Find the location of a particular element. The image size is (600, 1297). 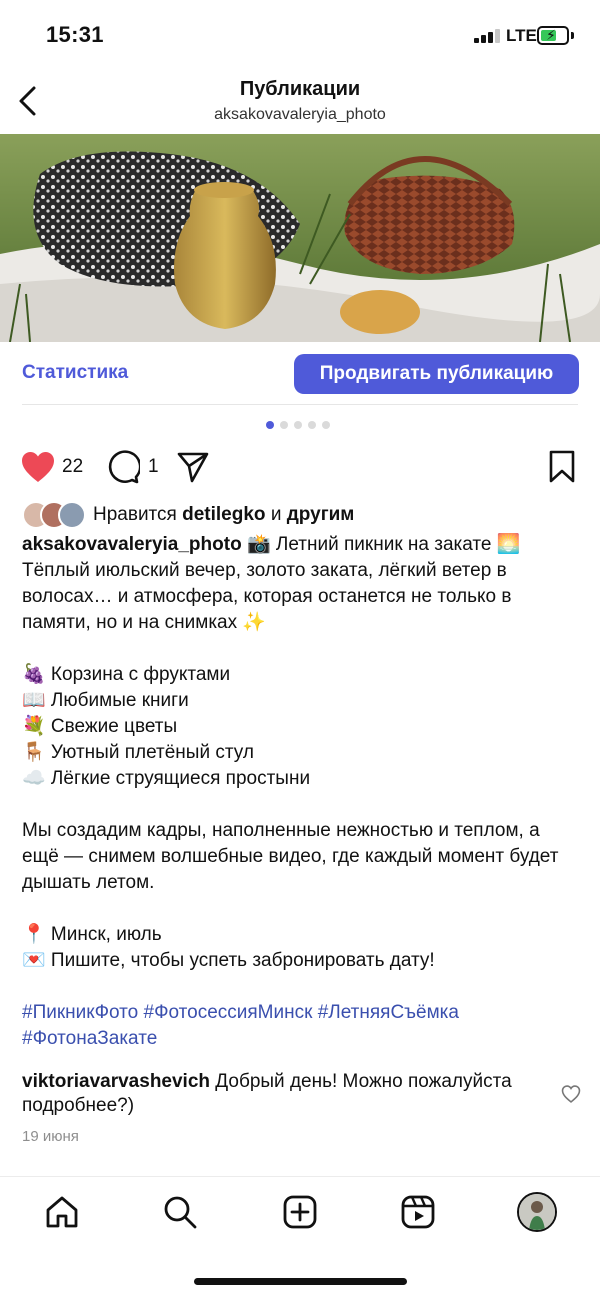

comments-count: 1 is located at coordinates (153, 467).